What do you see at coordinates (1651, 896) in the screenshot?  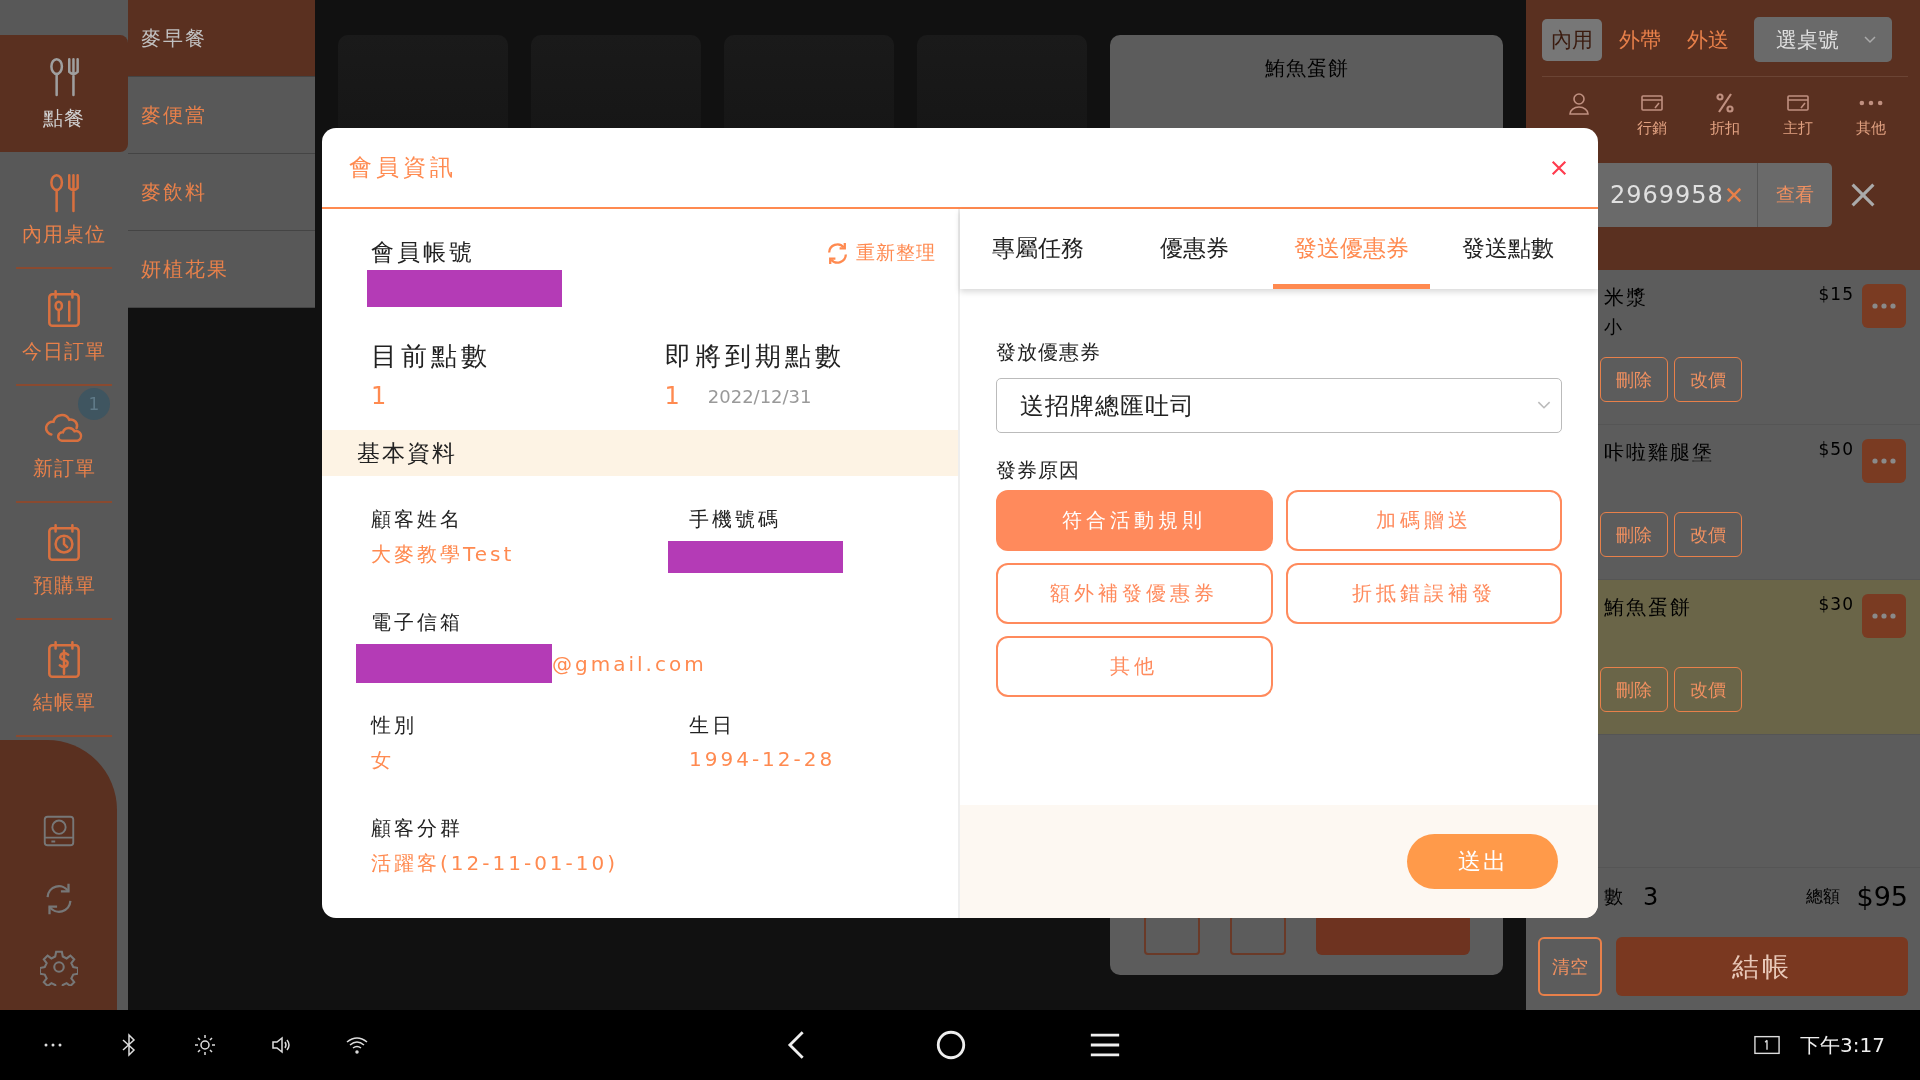 I see `item-count: 3` at bounding box center [1651, 896].